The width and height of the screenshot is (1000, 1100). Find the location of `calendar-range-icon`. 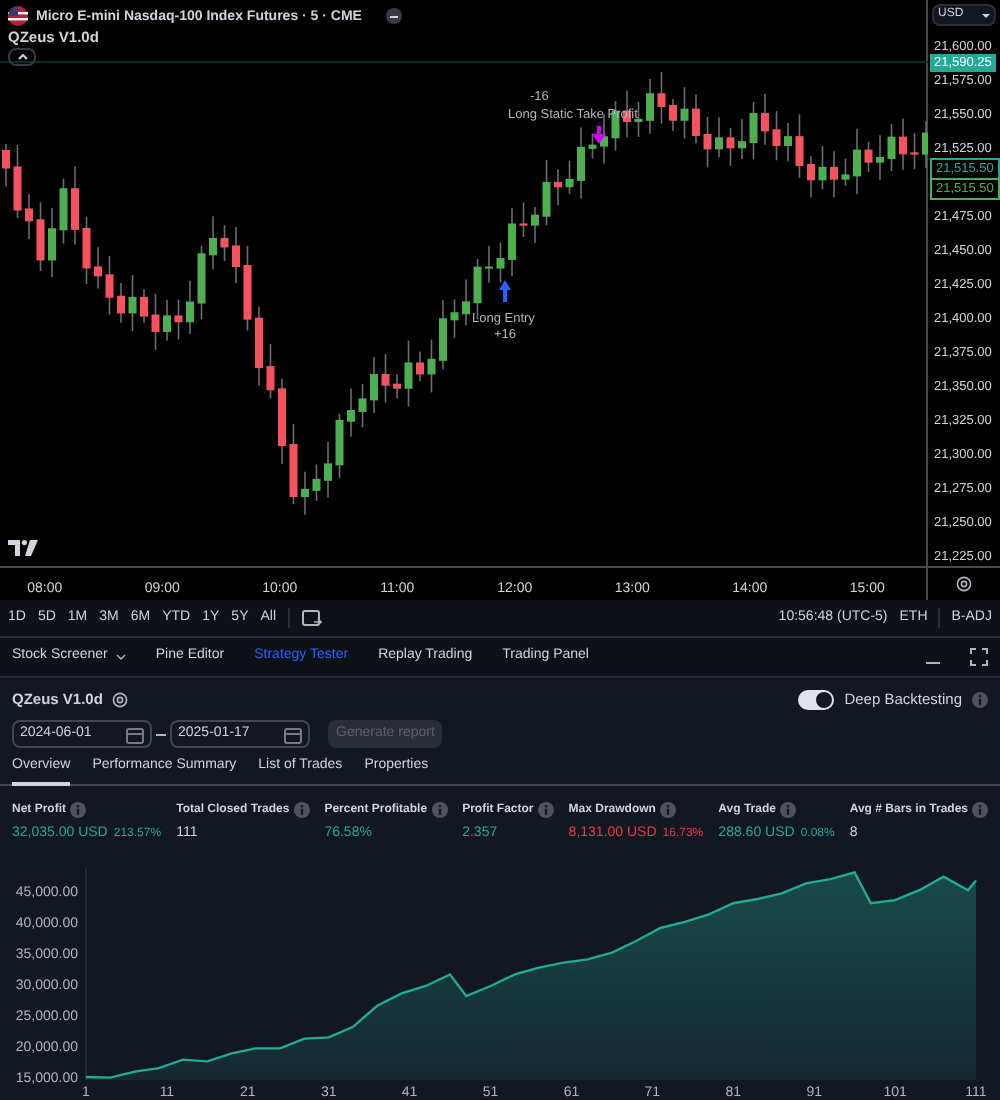

calendar-range-icon is located at coordinates (312, 618).